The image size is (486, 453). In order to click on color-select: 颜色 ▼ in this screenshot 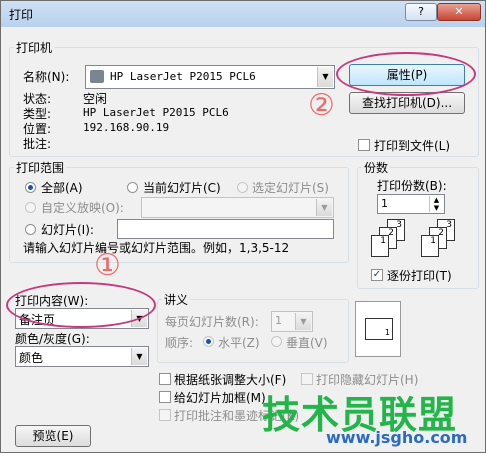, I will do `click(82, 356)`.